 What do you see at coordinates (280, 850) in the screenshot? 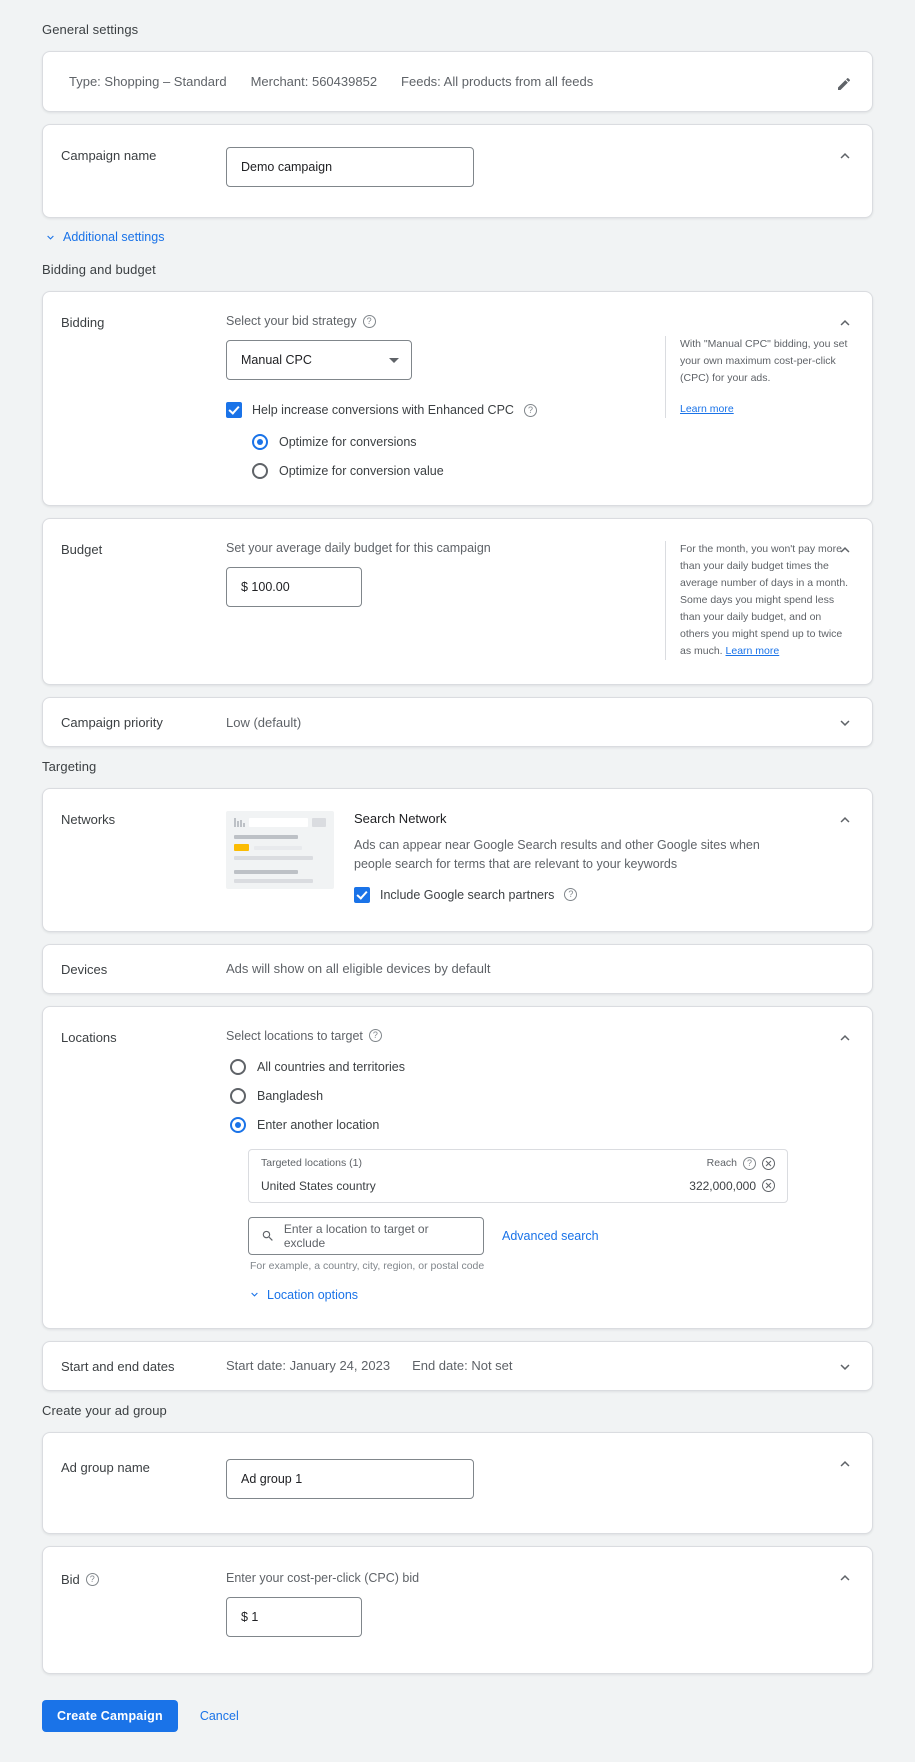
I see `search-network-thumbnail-icon` at bounding box center [280, 850].